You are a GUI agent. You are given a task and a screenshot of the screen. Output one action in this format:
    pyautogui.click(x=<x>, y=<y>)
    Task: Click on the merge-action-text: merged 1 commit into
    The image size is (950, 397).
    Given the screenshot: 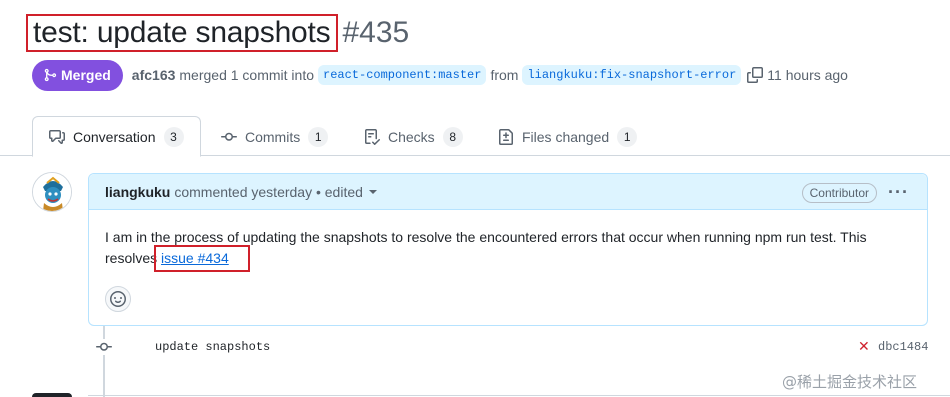 What is the action you would take?
    pyautogui.click(x=246, y=75)
    